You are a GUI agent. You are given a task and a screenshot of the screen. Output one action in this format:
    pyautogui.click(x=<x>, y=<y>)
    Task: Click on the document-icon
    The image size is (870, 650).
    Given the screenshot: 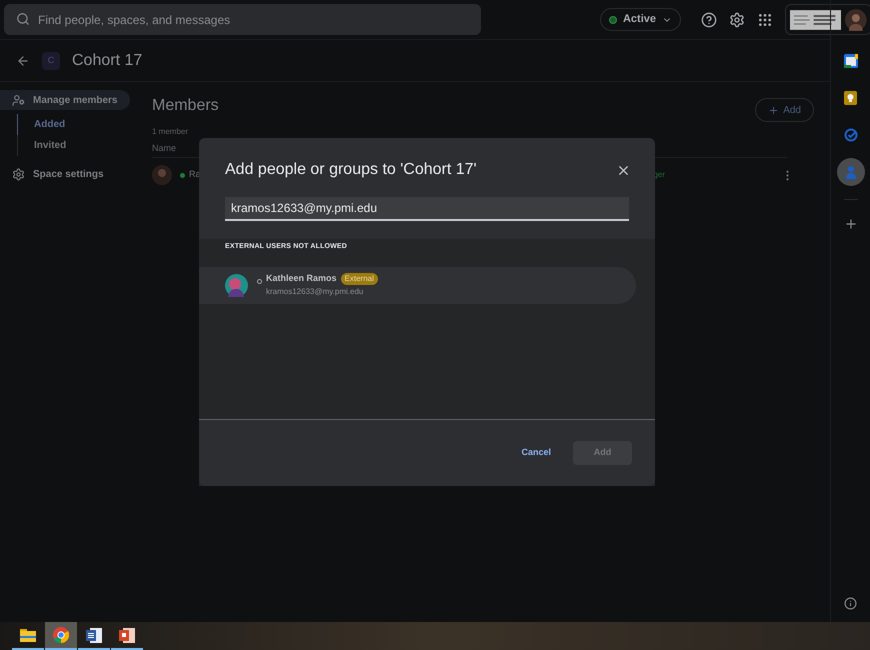 What is the action you would take?
    pyautogui.click(x=94, y=635)
    